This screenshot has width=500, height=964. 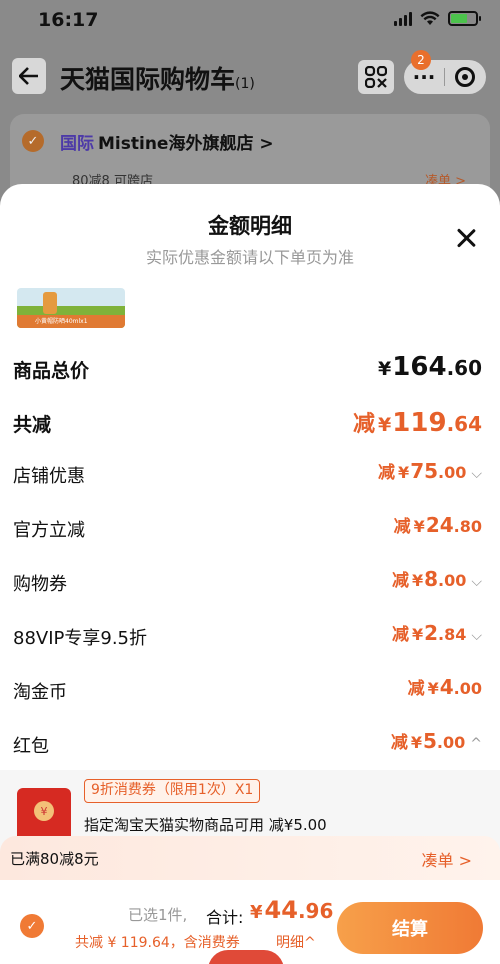 I want to click on row-taojinbi: 淘金币 减 ¥4.00, so click(x=250, y=690).